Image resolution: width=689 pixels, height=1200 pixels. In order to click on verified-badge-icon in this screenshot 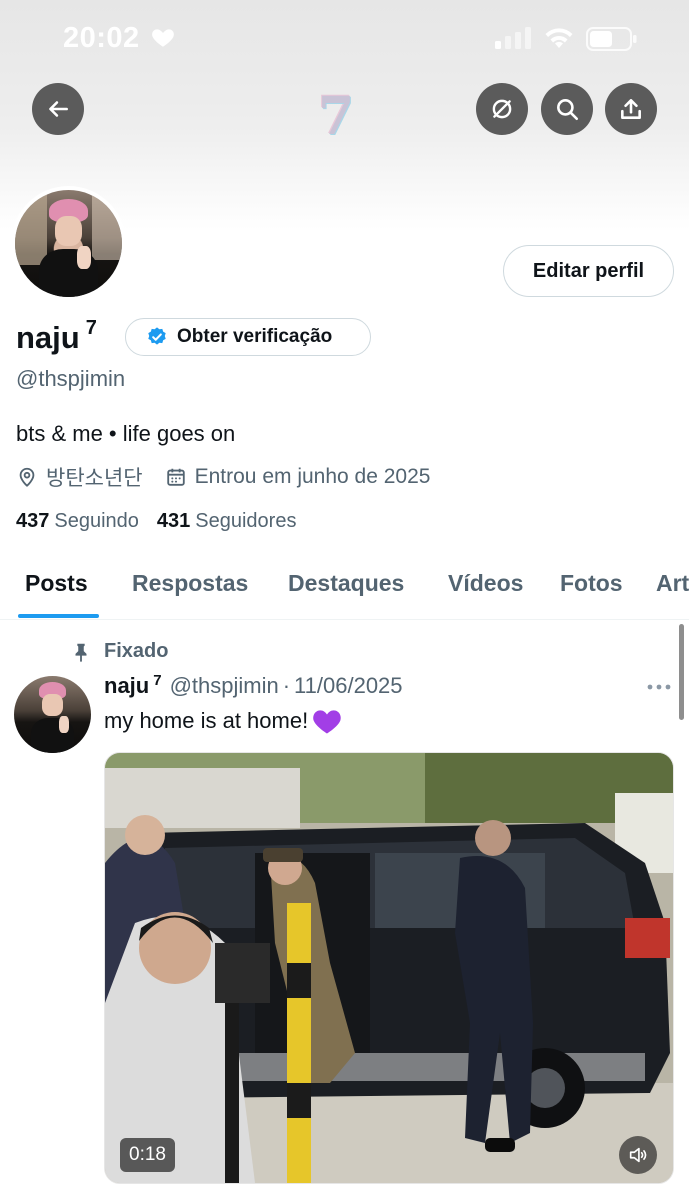, I will do `click(157, 336)`.